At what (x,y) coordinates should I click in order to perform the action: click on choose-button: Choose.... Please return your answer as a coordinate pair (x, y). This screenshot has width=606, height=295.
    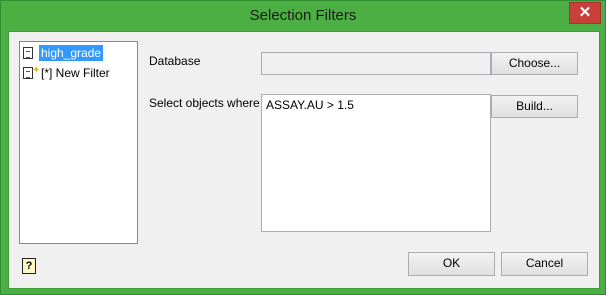
    Looking at the image, I should click on (534, 63).